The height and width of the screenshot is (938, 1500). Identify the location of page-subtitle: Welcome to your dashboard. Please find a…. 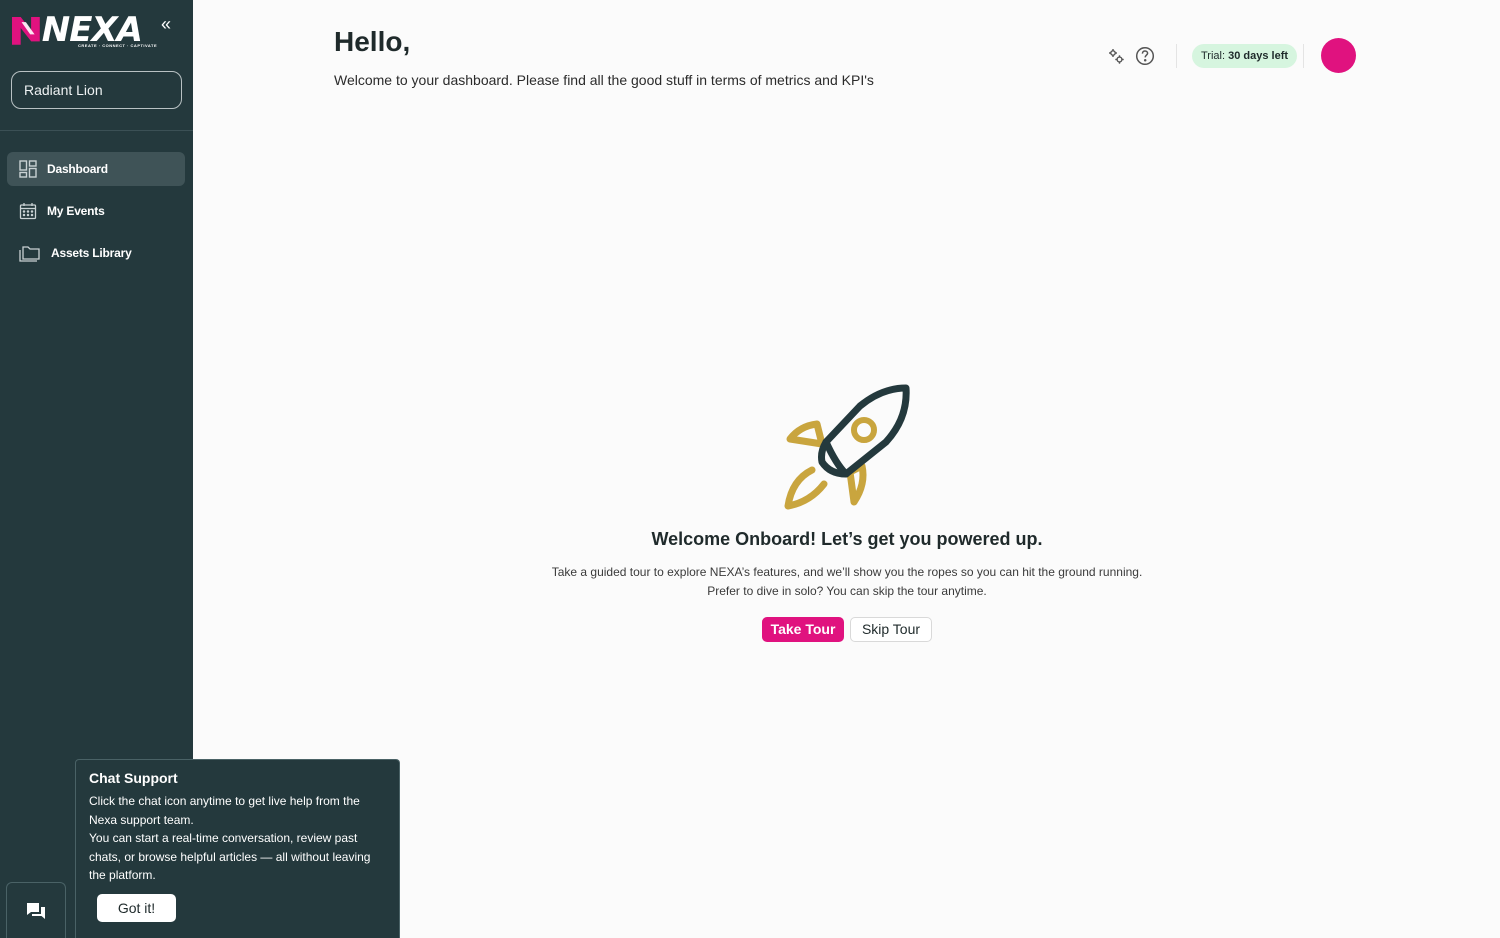
(604, 80).